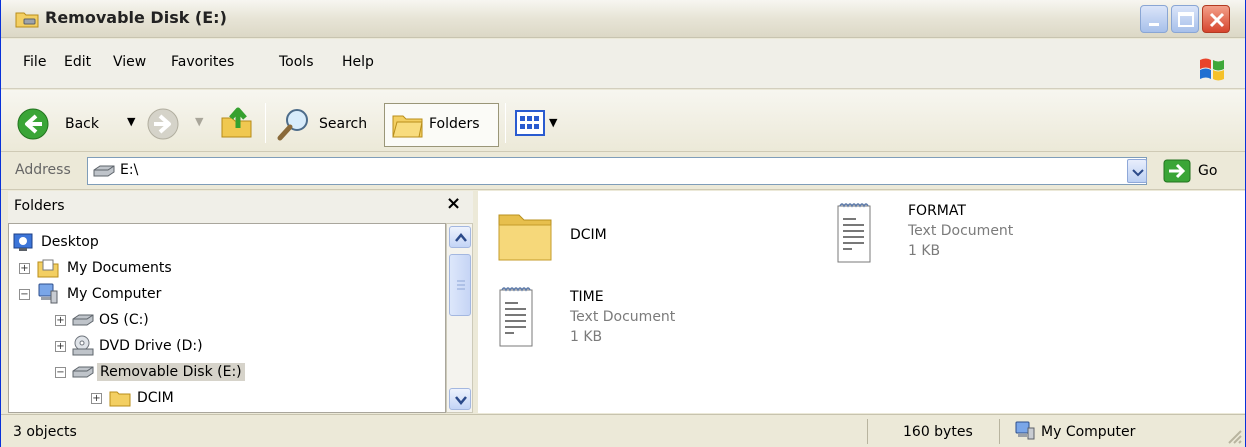 The height and width of the screenshot is (447, 1246). What do you see at coordinates (623, 430) in the screenshot?
I see `status-bar: 3 objects 160 bytes My Computer` at bounding box center [623, 430].